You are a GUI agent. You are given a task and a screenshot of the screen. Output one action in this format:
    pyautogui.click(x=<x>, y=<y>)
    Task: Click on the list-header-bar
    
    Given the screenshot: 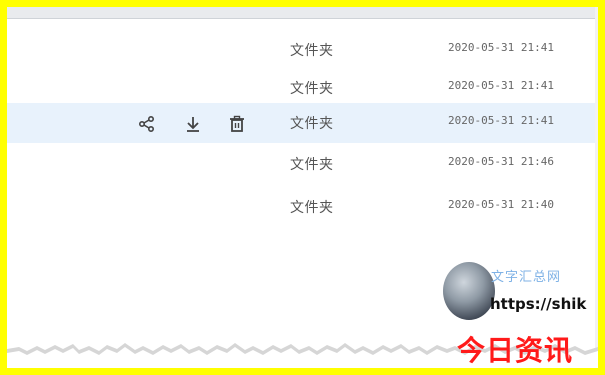 What is the action you would take?
    pyautogui.click(x=302, y=13)
    